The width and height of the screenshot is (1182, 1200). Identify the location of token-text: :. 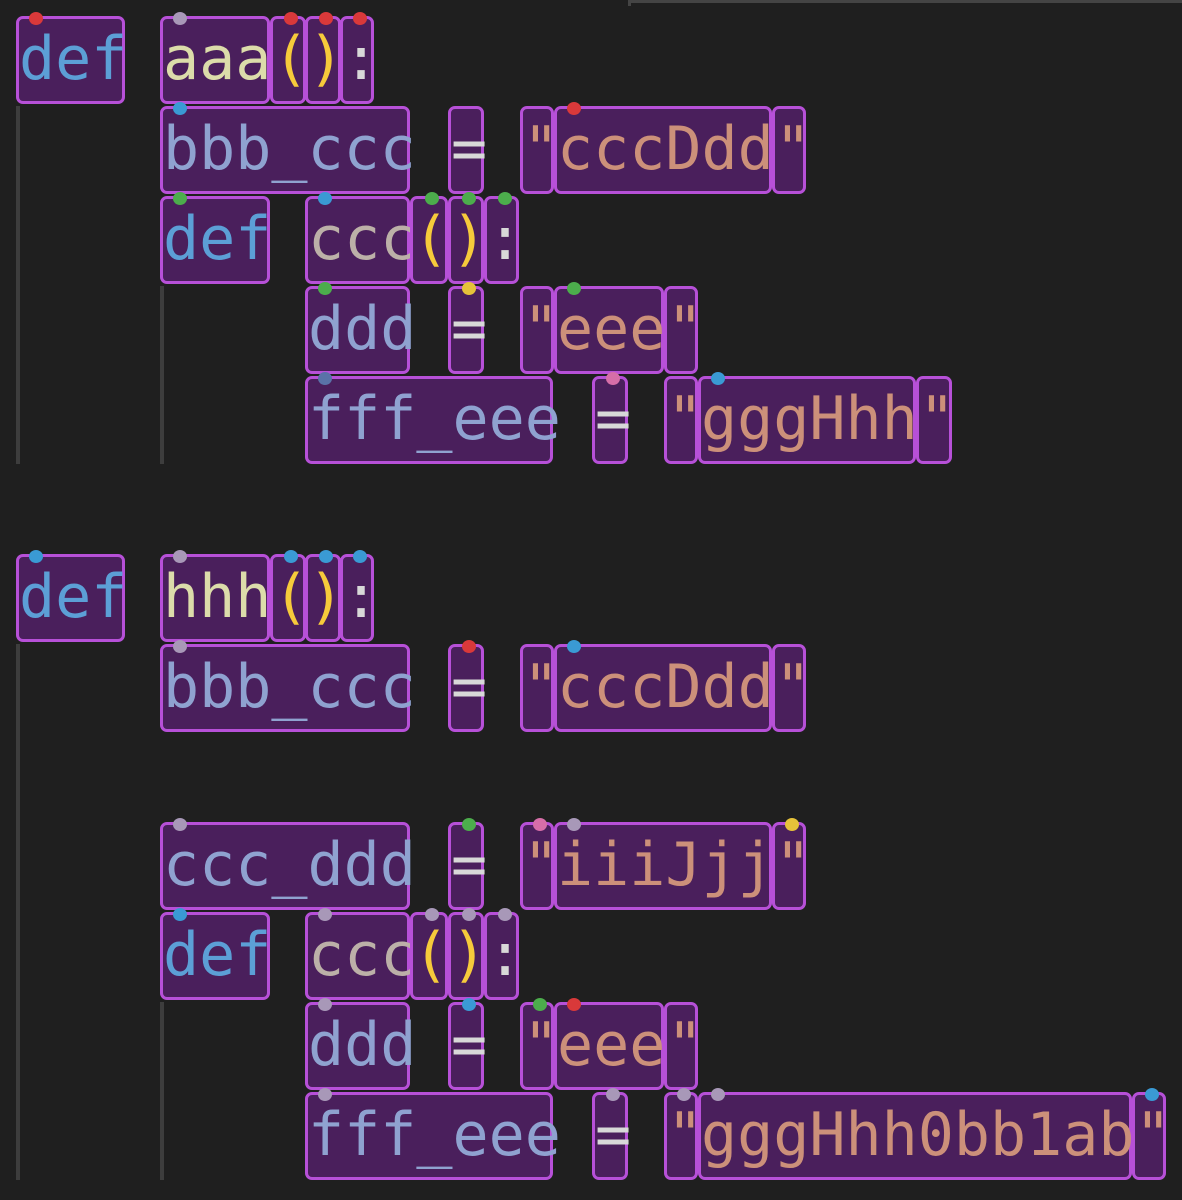
(361, 597).